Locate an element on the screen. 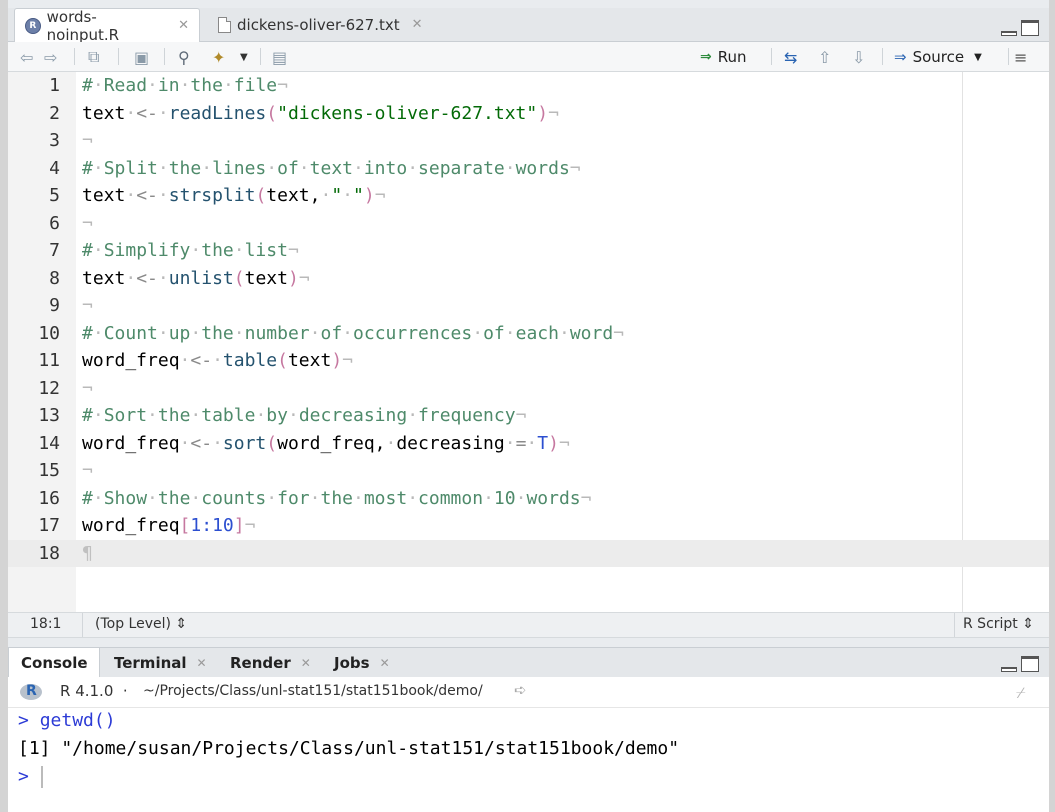 Image resolution: width=1055 pixels, height=812 pixels. tab-render: Render ✕ is located at coordinates (268, 662).